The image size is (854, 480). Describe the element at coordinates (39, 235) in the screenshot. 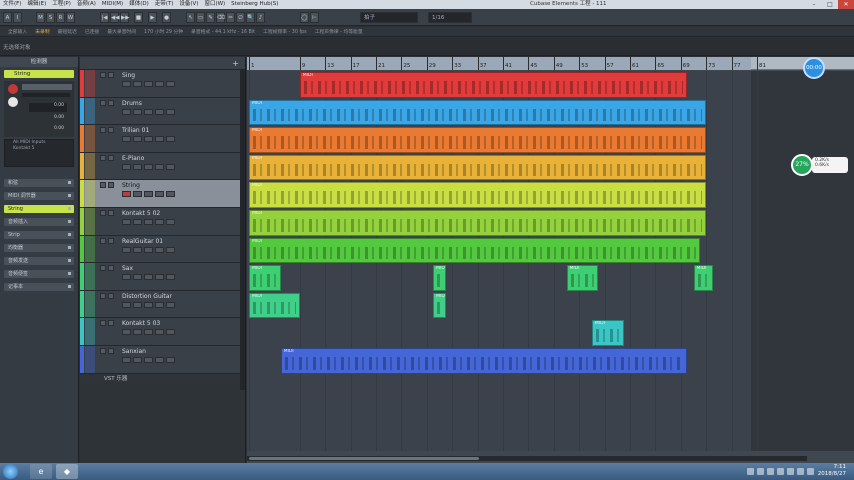

I see `inspector-section: Strip` at that location.